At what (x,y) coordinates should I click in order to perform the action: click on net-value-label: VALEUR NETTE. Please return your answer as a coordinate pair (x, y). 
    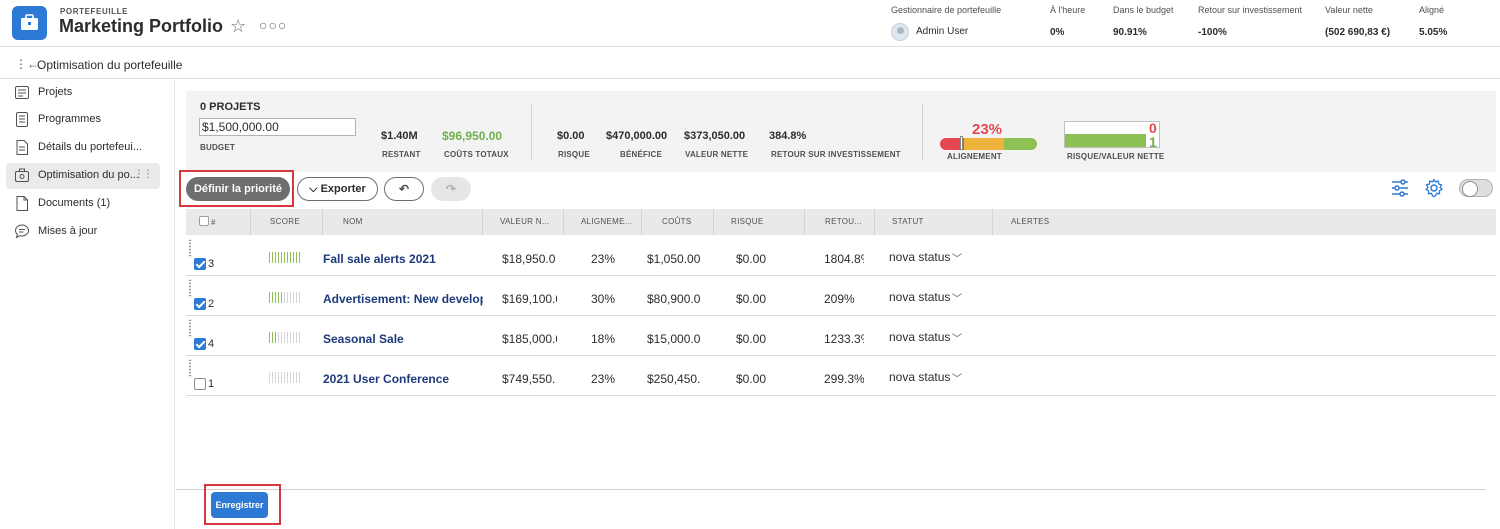
    Looking at the image, I should click on (717, 154).